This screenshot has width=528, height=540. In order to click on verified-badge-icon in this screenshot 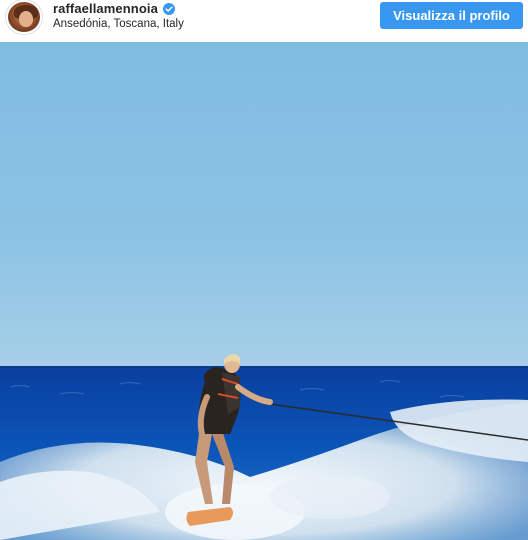, I will do `click(168, 8)`.